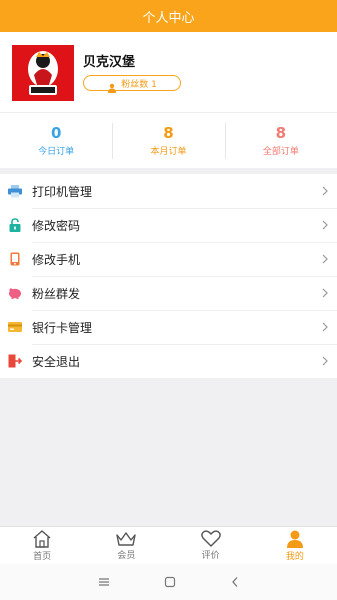  Describe the element at coordinates (42, 538) in the screenshot. I see `home-icon` at that location.